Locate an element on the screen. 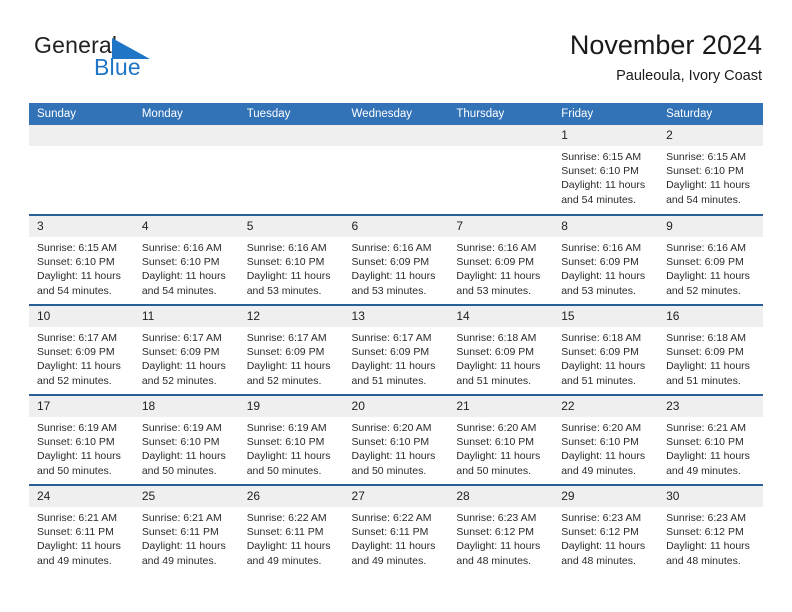 This screenshot has height=612, width=792. sunrise-text: Sunrise: 6:21 AM is located at coordinates (706, 428).